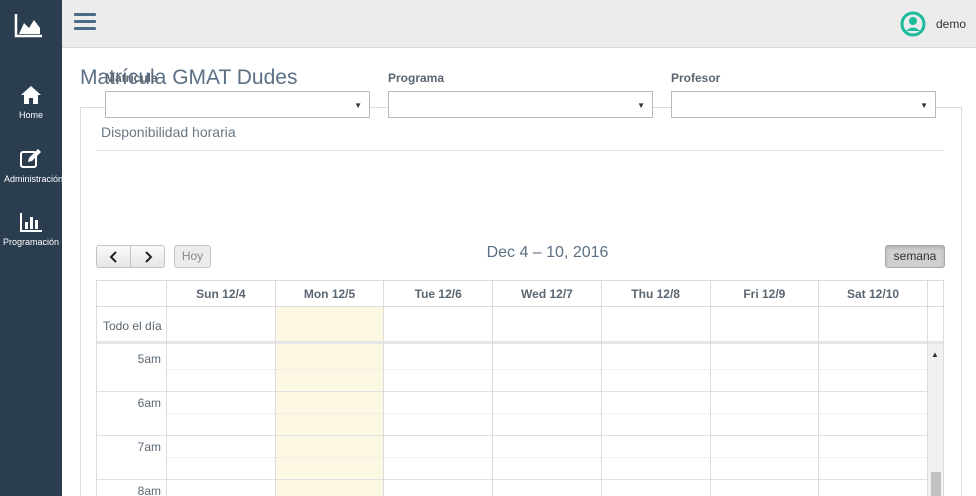 The width and height of the screenshot is (976, 496). I want to click on hour-label: 5am, so click(149, 359).